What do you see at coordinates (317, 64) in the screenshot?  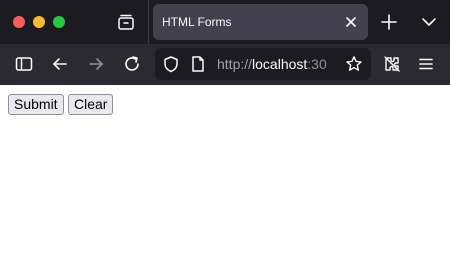 I see `url-port: :30` at bounding box center [317, 64].